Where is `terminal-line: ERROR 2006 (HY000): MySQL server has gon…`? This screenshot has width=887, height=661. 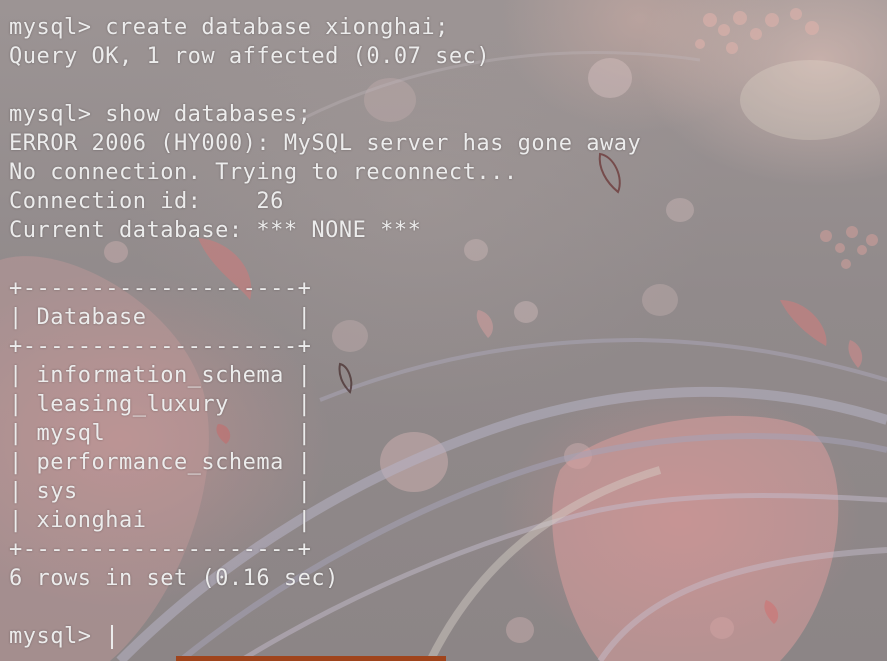 terminal-line: ERROR 2006 (HY000): MySQL server has gon… is located at coordinates (325, 143).